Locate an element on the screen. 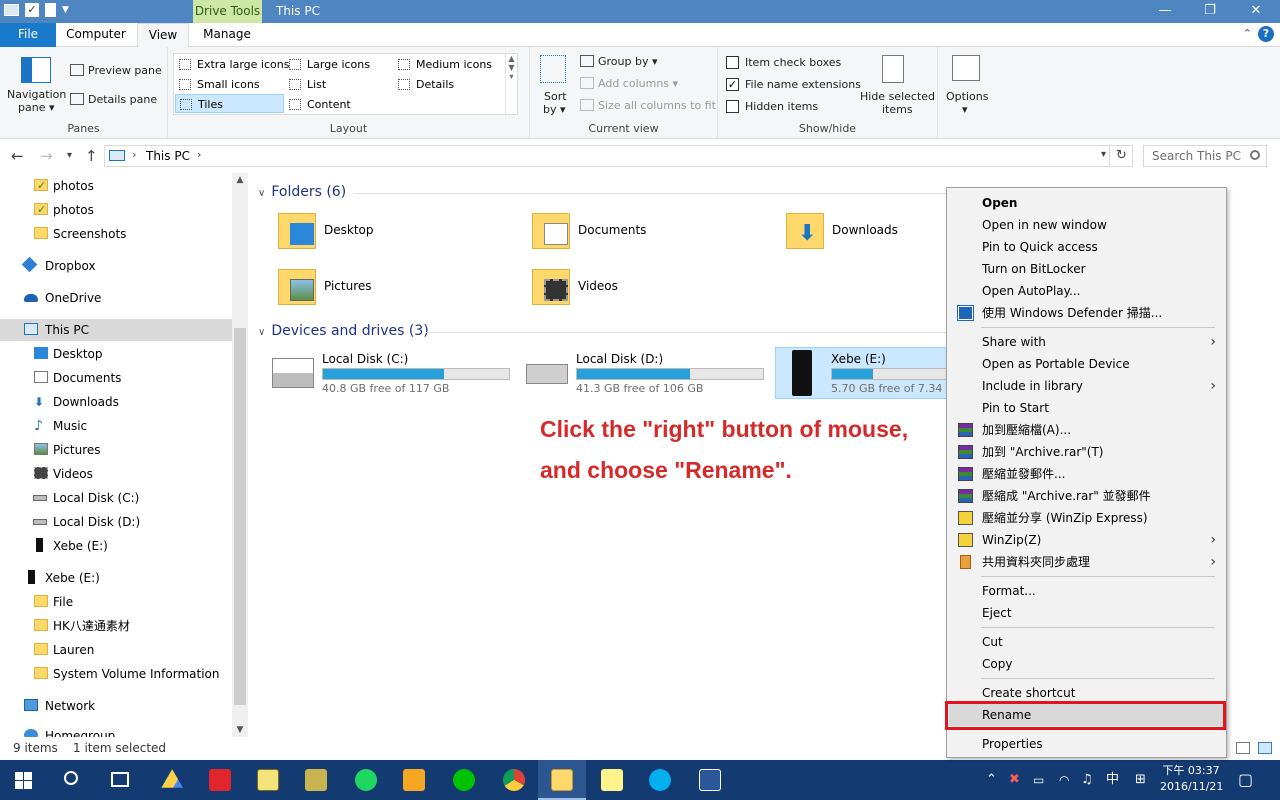 Image resolution: width=1280 pixels, height=800 pixels. folder-tile-pictures: Pictures is located at coordinates (398, 290).